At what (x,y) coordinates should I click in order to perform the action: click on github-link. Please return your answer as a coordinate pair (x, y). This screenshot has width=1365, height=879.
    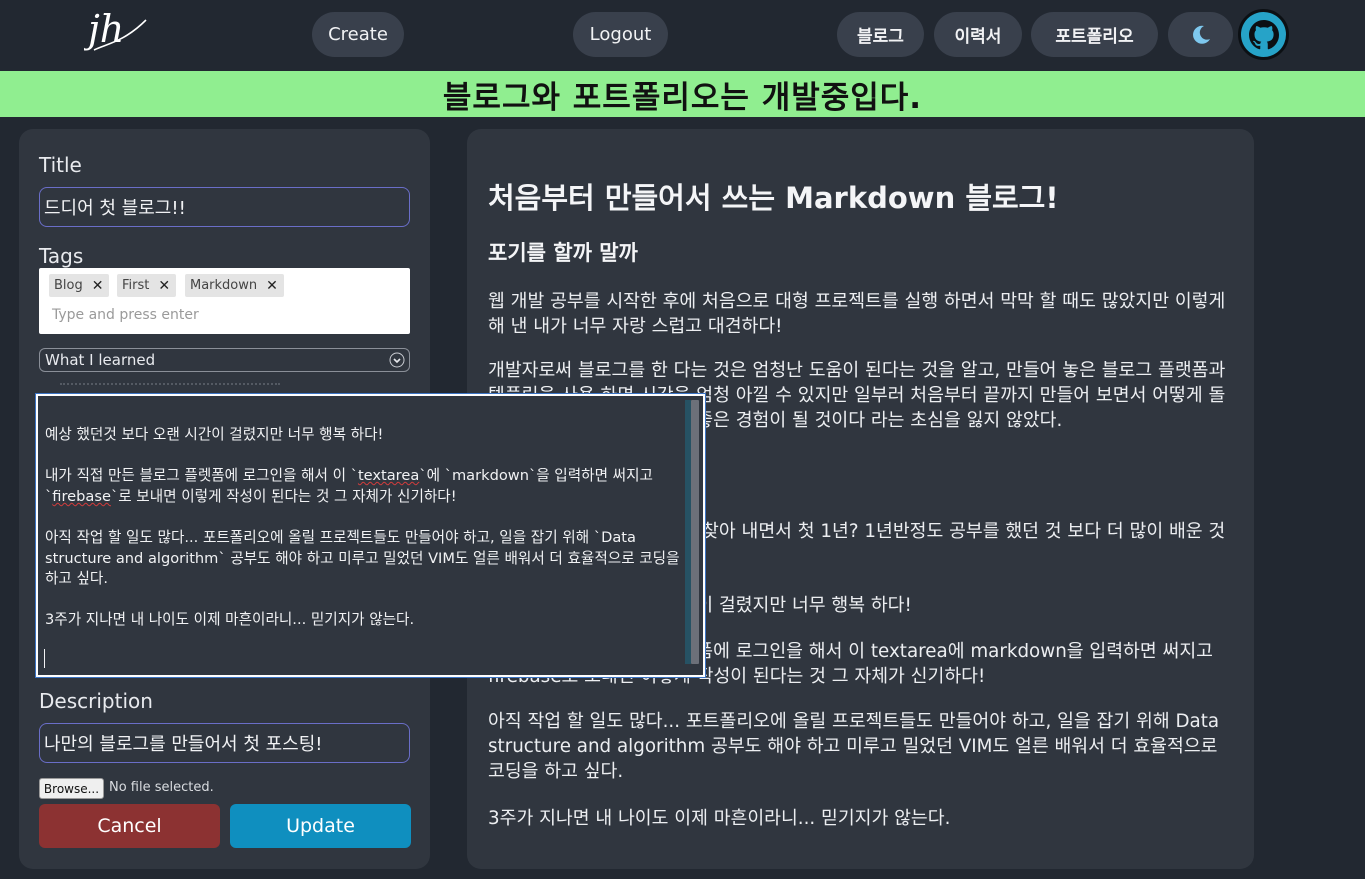
    Looking at the image, I should click on (1263, 34).